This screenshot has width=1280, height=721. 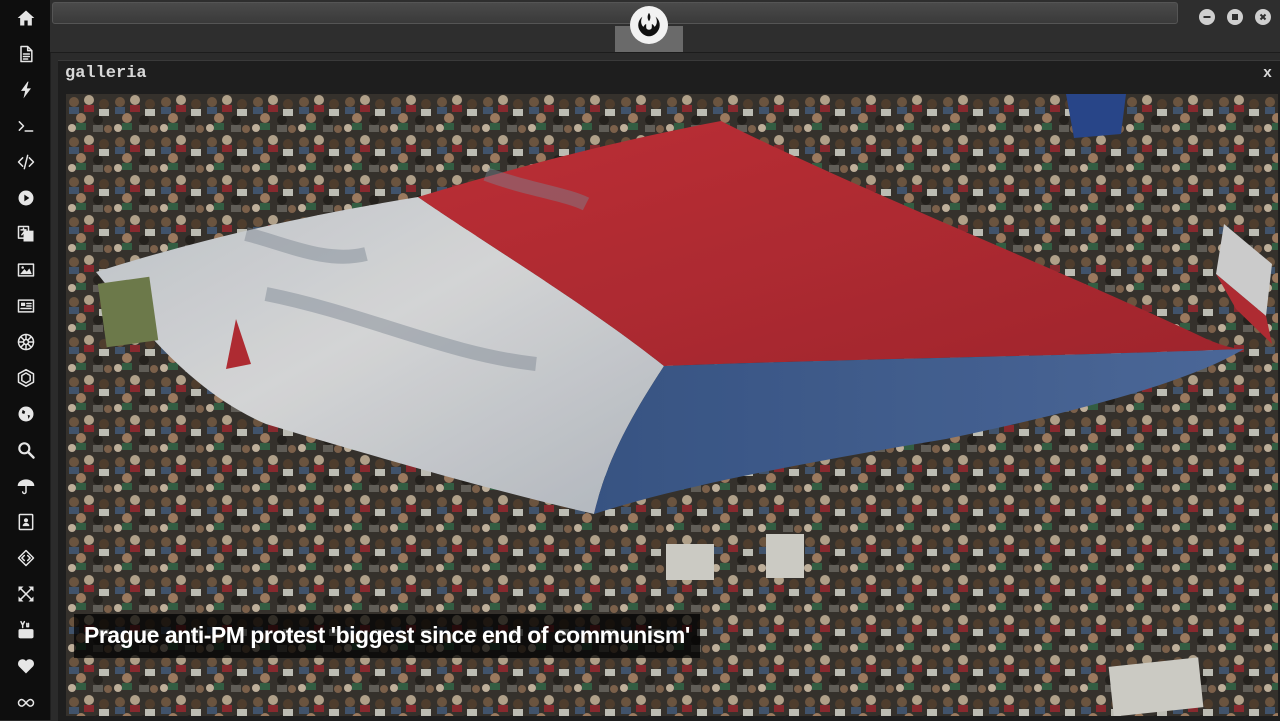 What do you see at coordinates (26, 378) in the screenshot?
I see `hexagon-icon` at bounding box center [26, 378].